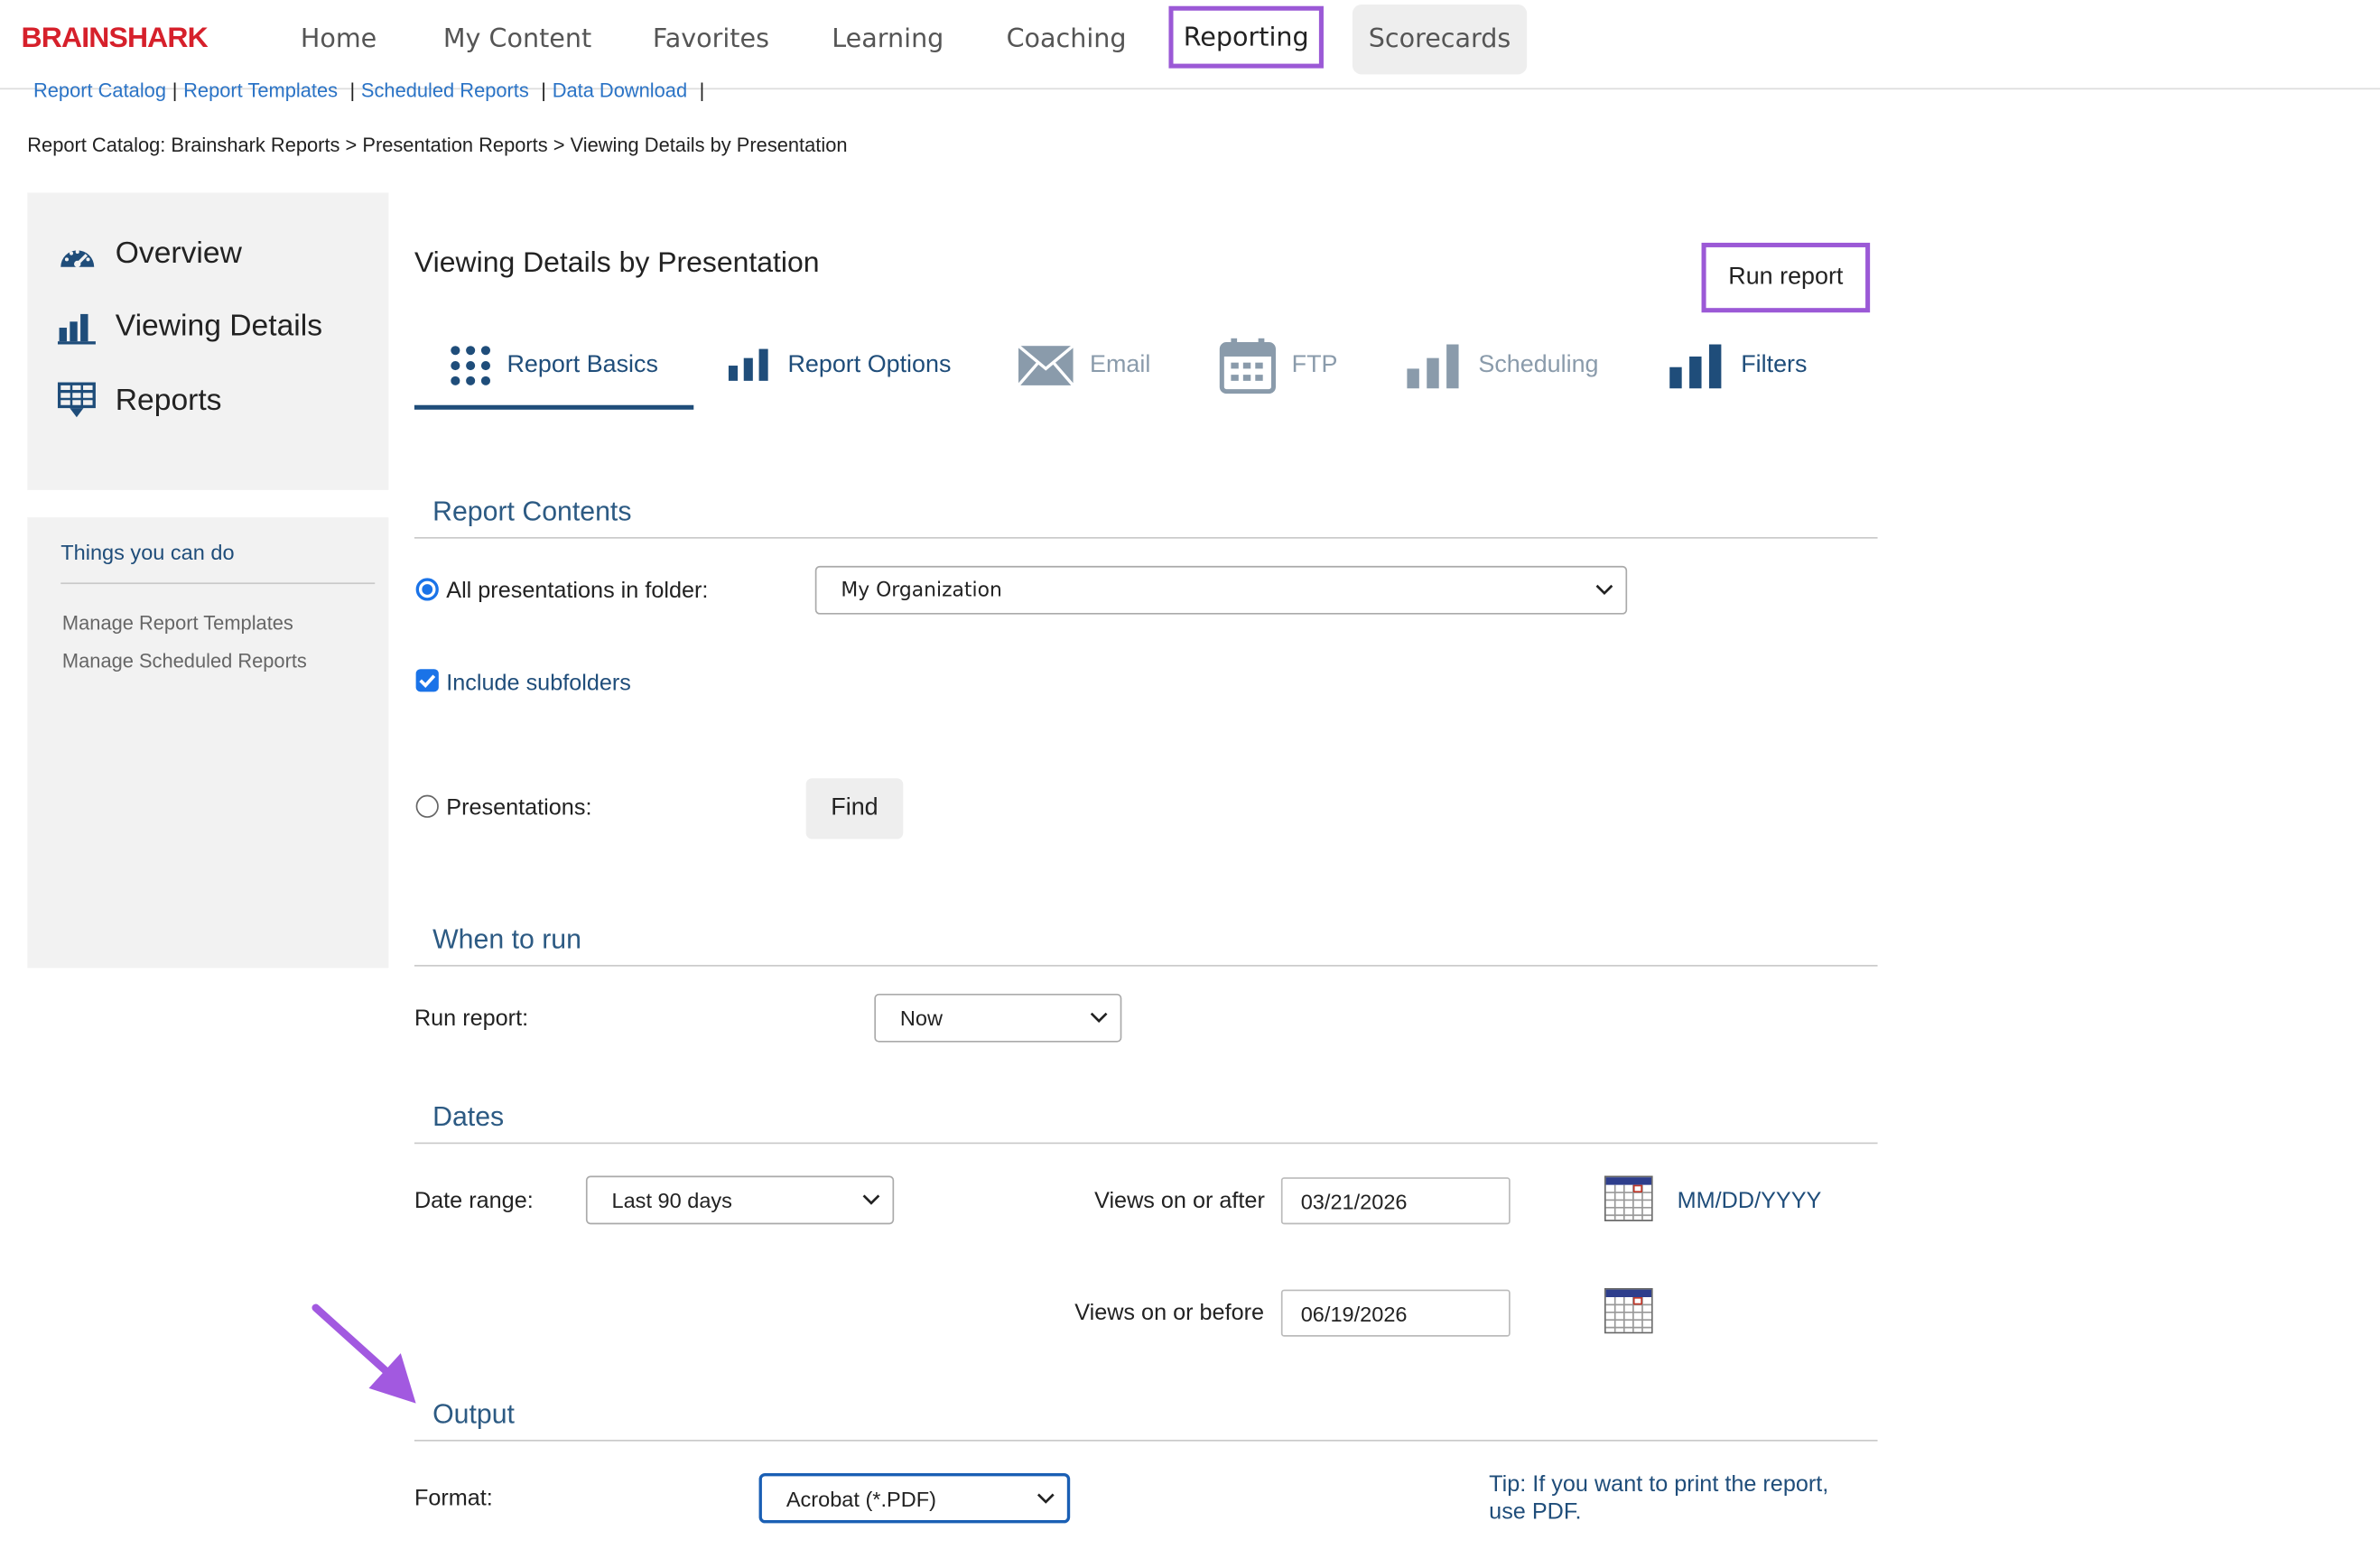 The image size is (2380, 1549). Describe the element at coordinates (869, 365) in the screenshot. I see `tab-label: Report Options` at that location.